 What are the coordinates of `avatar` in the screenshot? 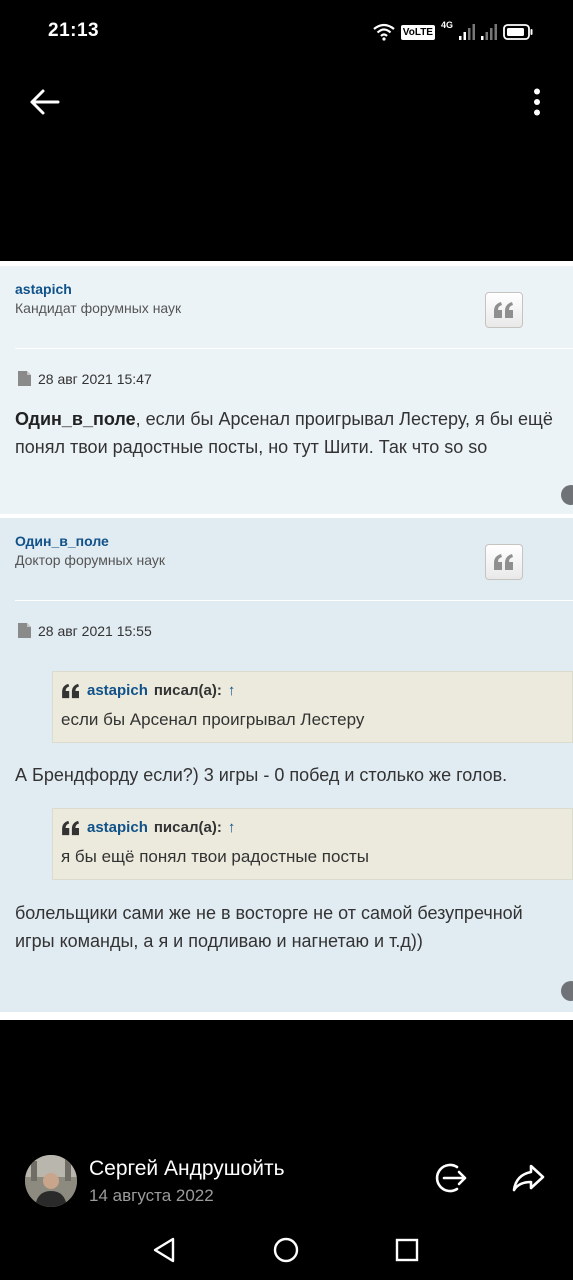 It's located at (51, 1181).